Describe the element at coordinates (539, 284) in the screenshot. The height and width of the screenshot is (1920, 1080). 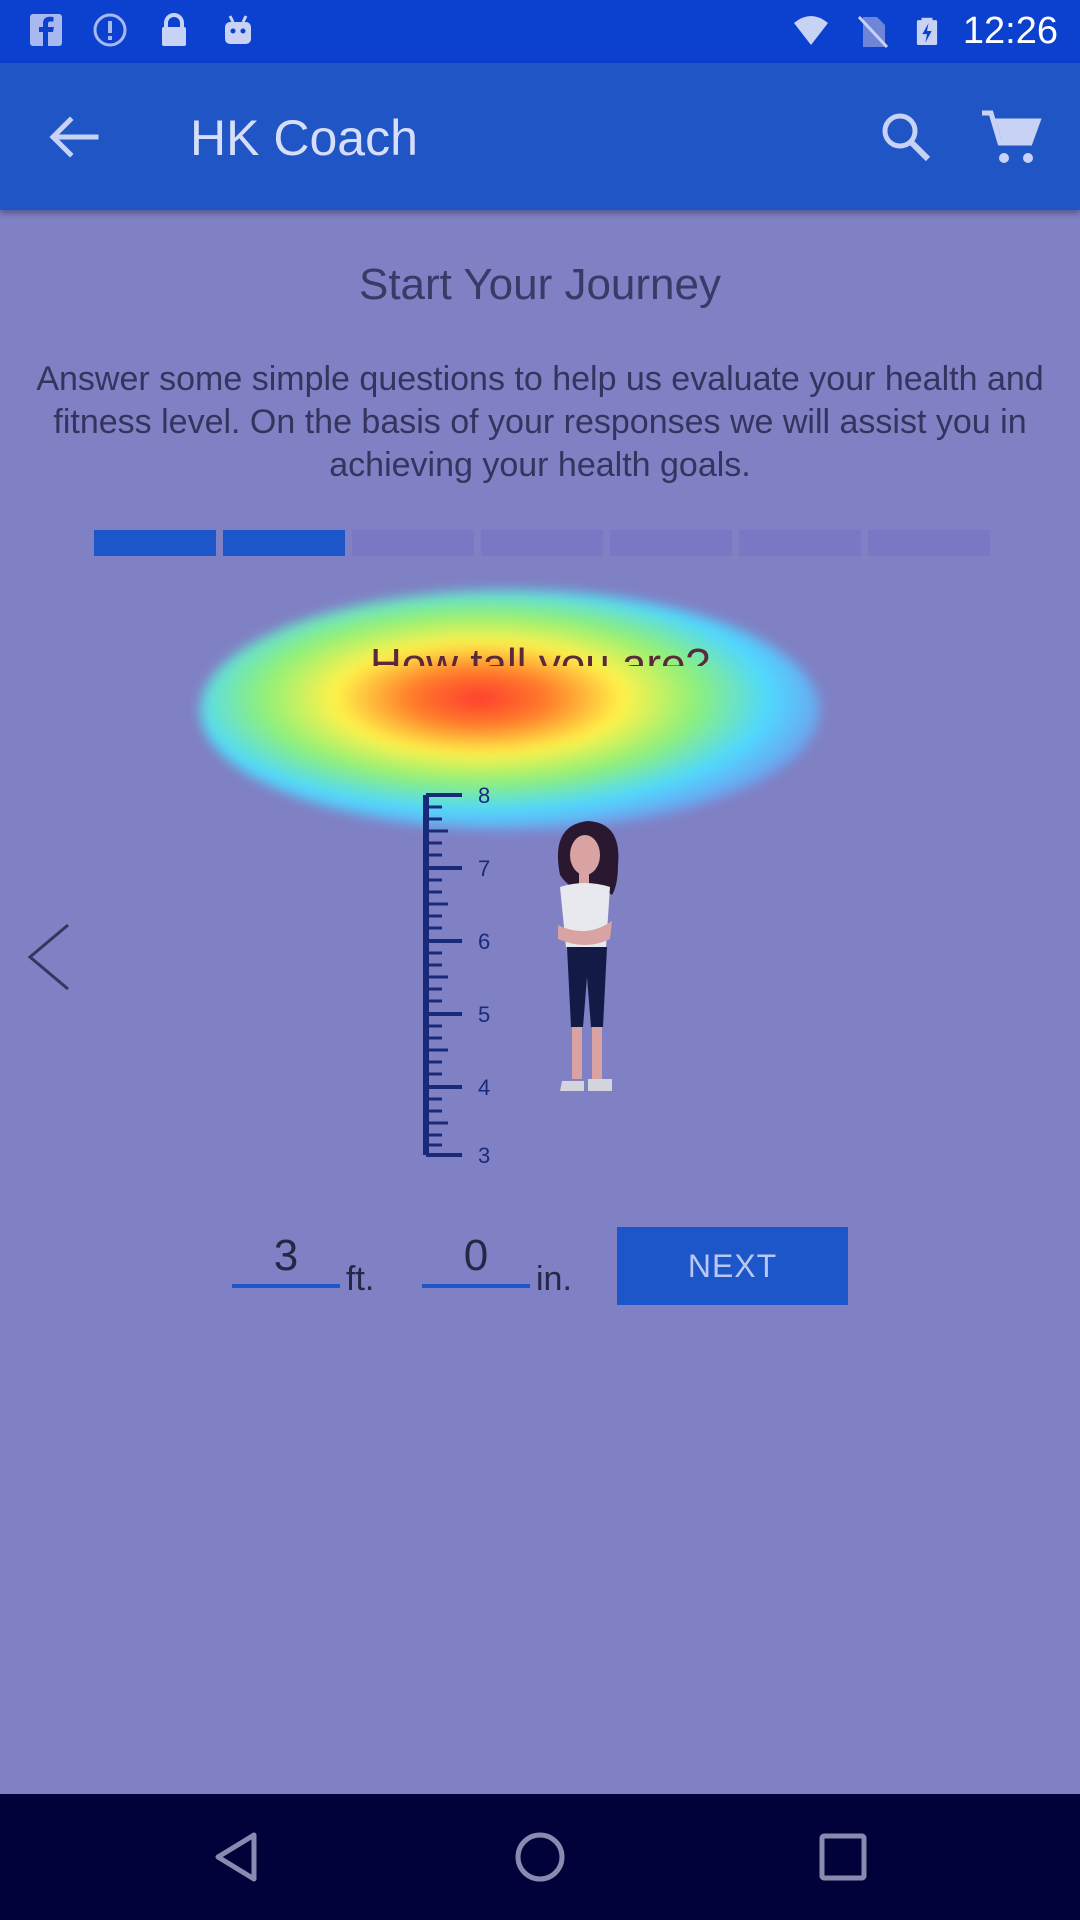
I see `page-title: Start Your Journey` at that location.